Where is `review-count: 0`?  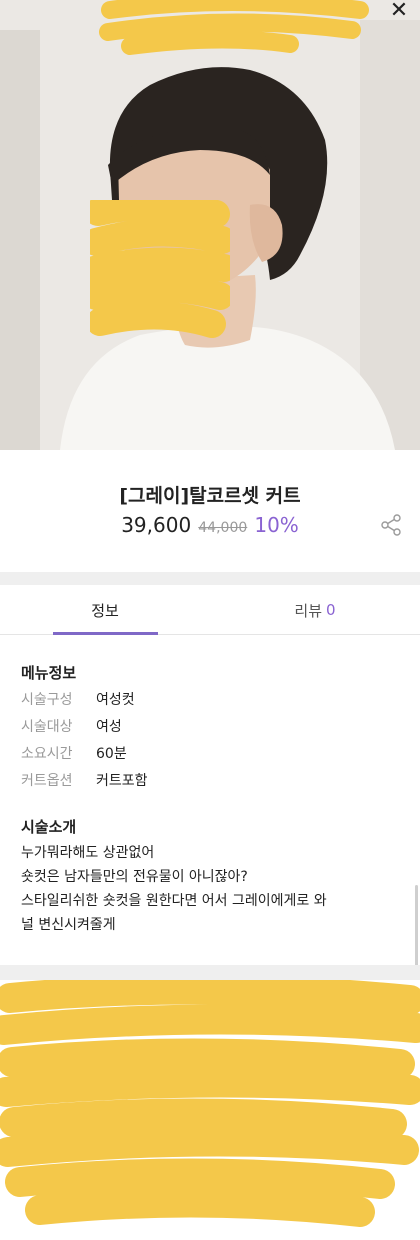
review-count: 0 is located at coordinates (331, 610).